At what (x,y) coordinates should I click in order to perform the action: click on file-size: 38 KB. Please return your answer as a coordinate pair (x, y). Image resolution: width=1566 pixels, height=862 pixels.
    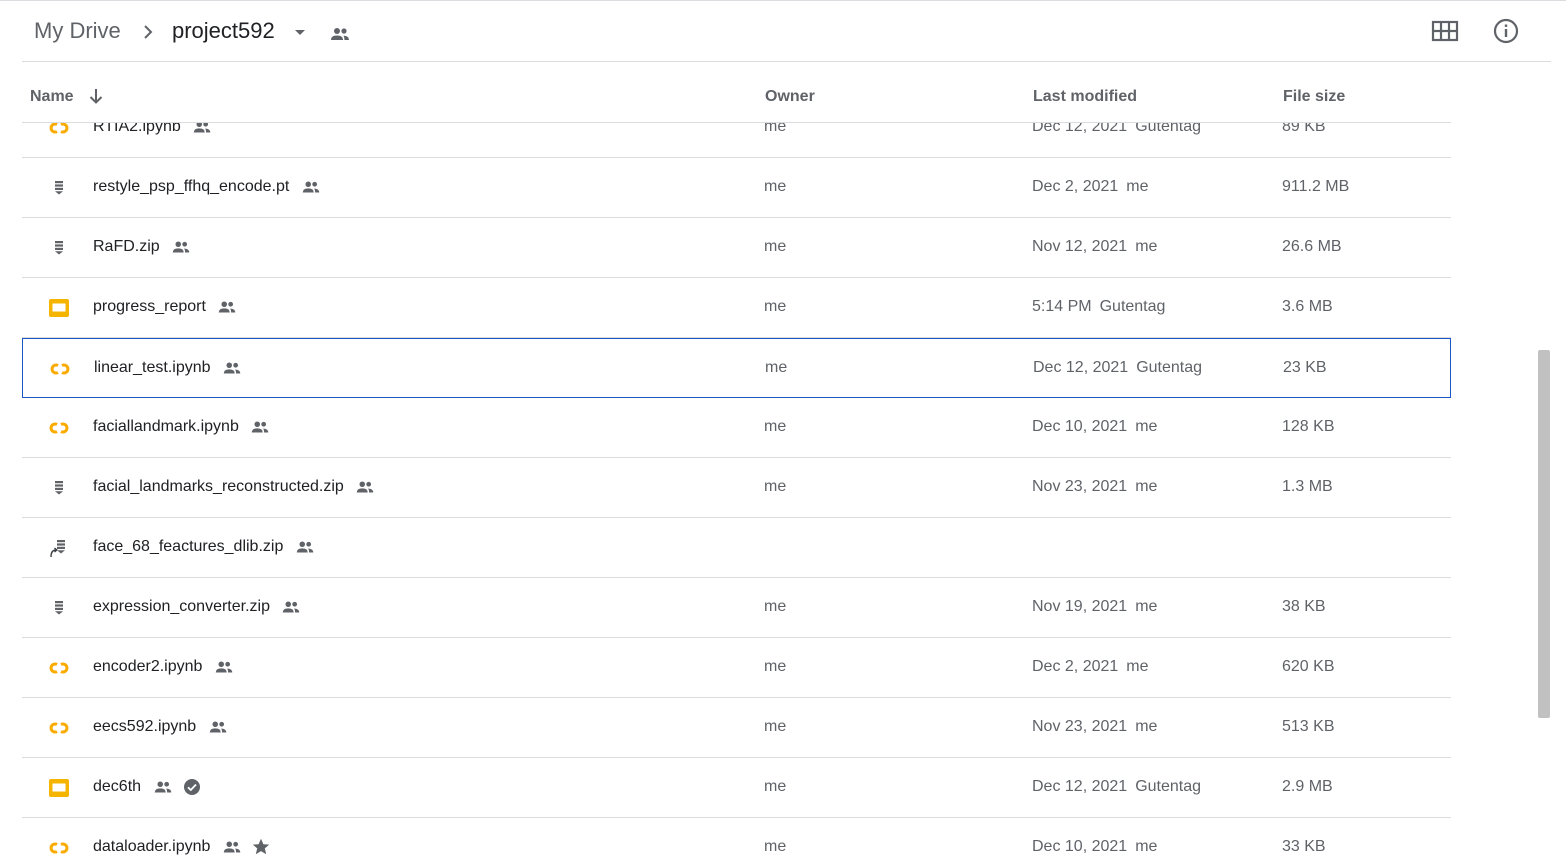
    Looking at the image, I should click on (1304, 606).